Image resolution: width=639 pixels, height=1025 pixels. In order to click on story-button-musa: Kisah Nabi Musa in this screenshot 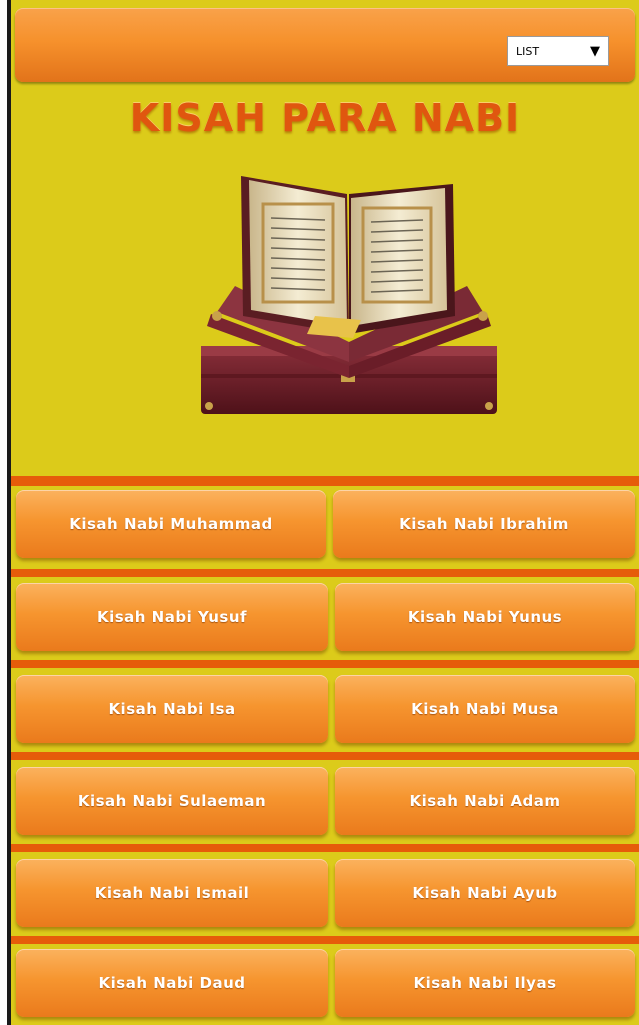, I will do `click(485, 709)`.